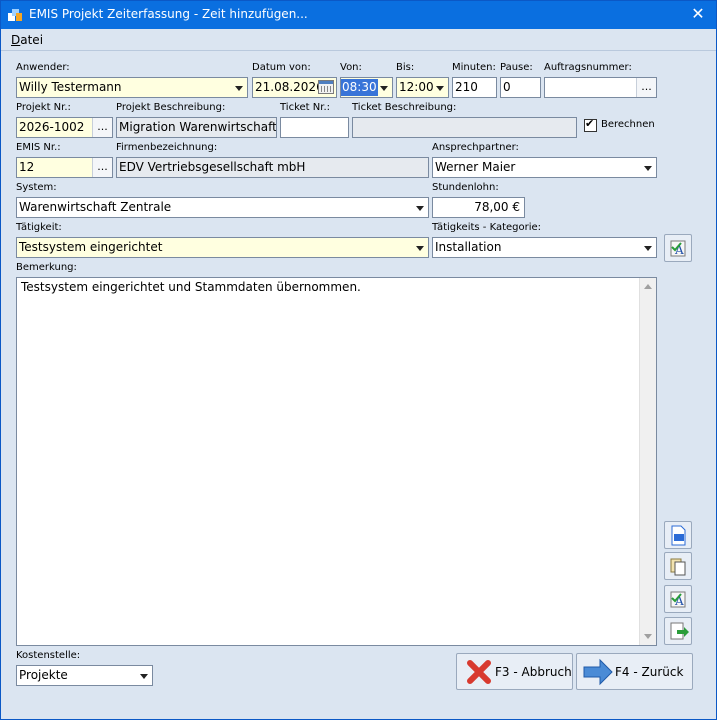 The image size is (717, 720). Describe the element at coordinates (15, 15) in the screenshot. I see `app-icon` at that location.